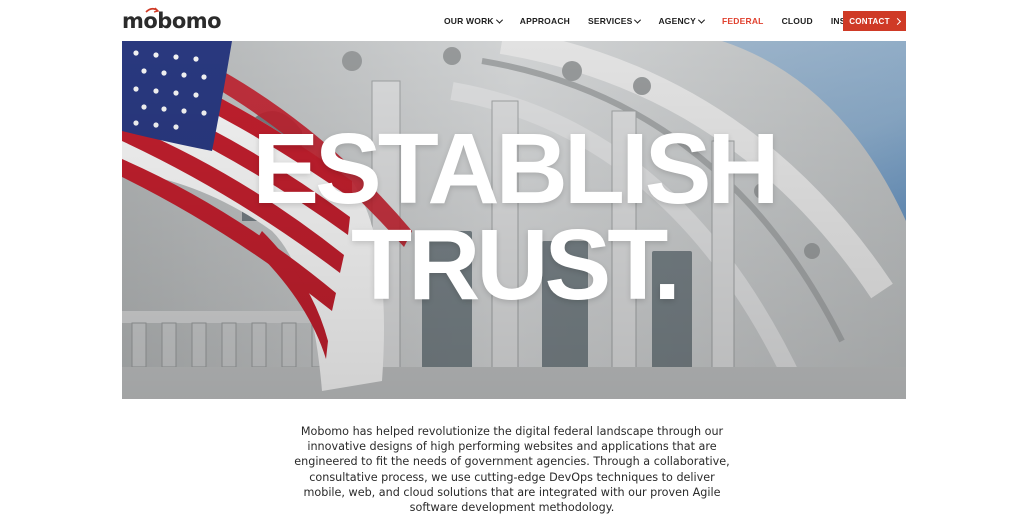 The image size is (1024, 524). I want to click on logo-text: mobomo, so click(172, 21).